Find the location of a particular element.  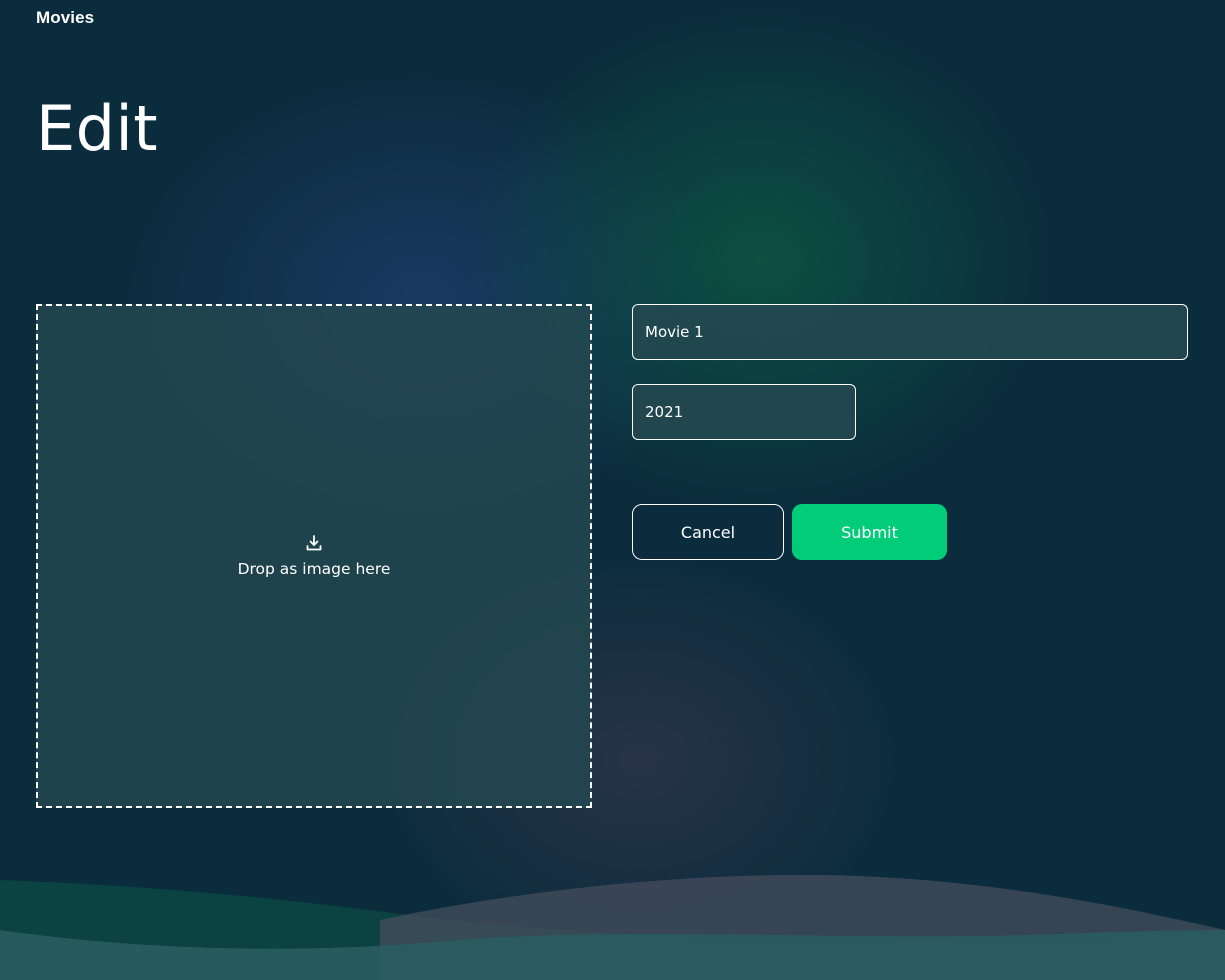

movie-title-input is located at coordinates (910, 332).